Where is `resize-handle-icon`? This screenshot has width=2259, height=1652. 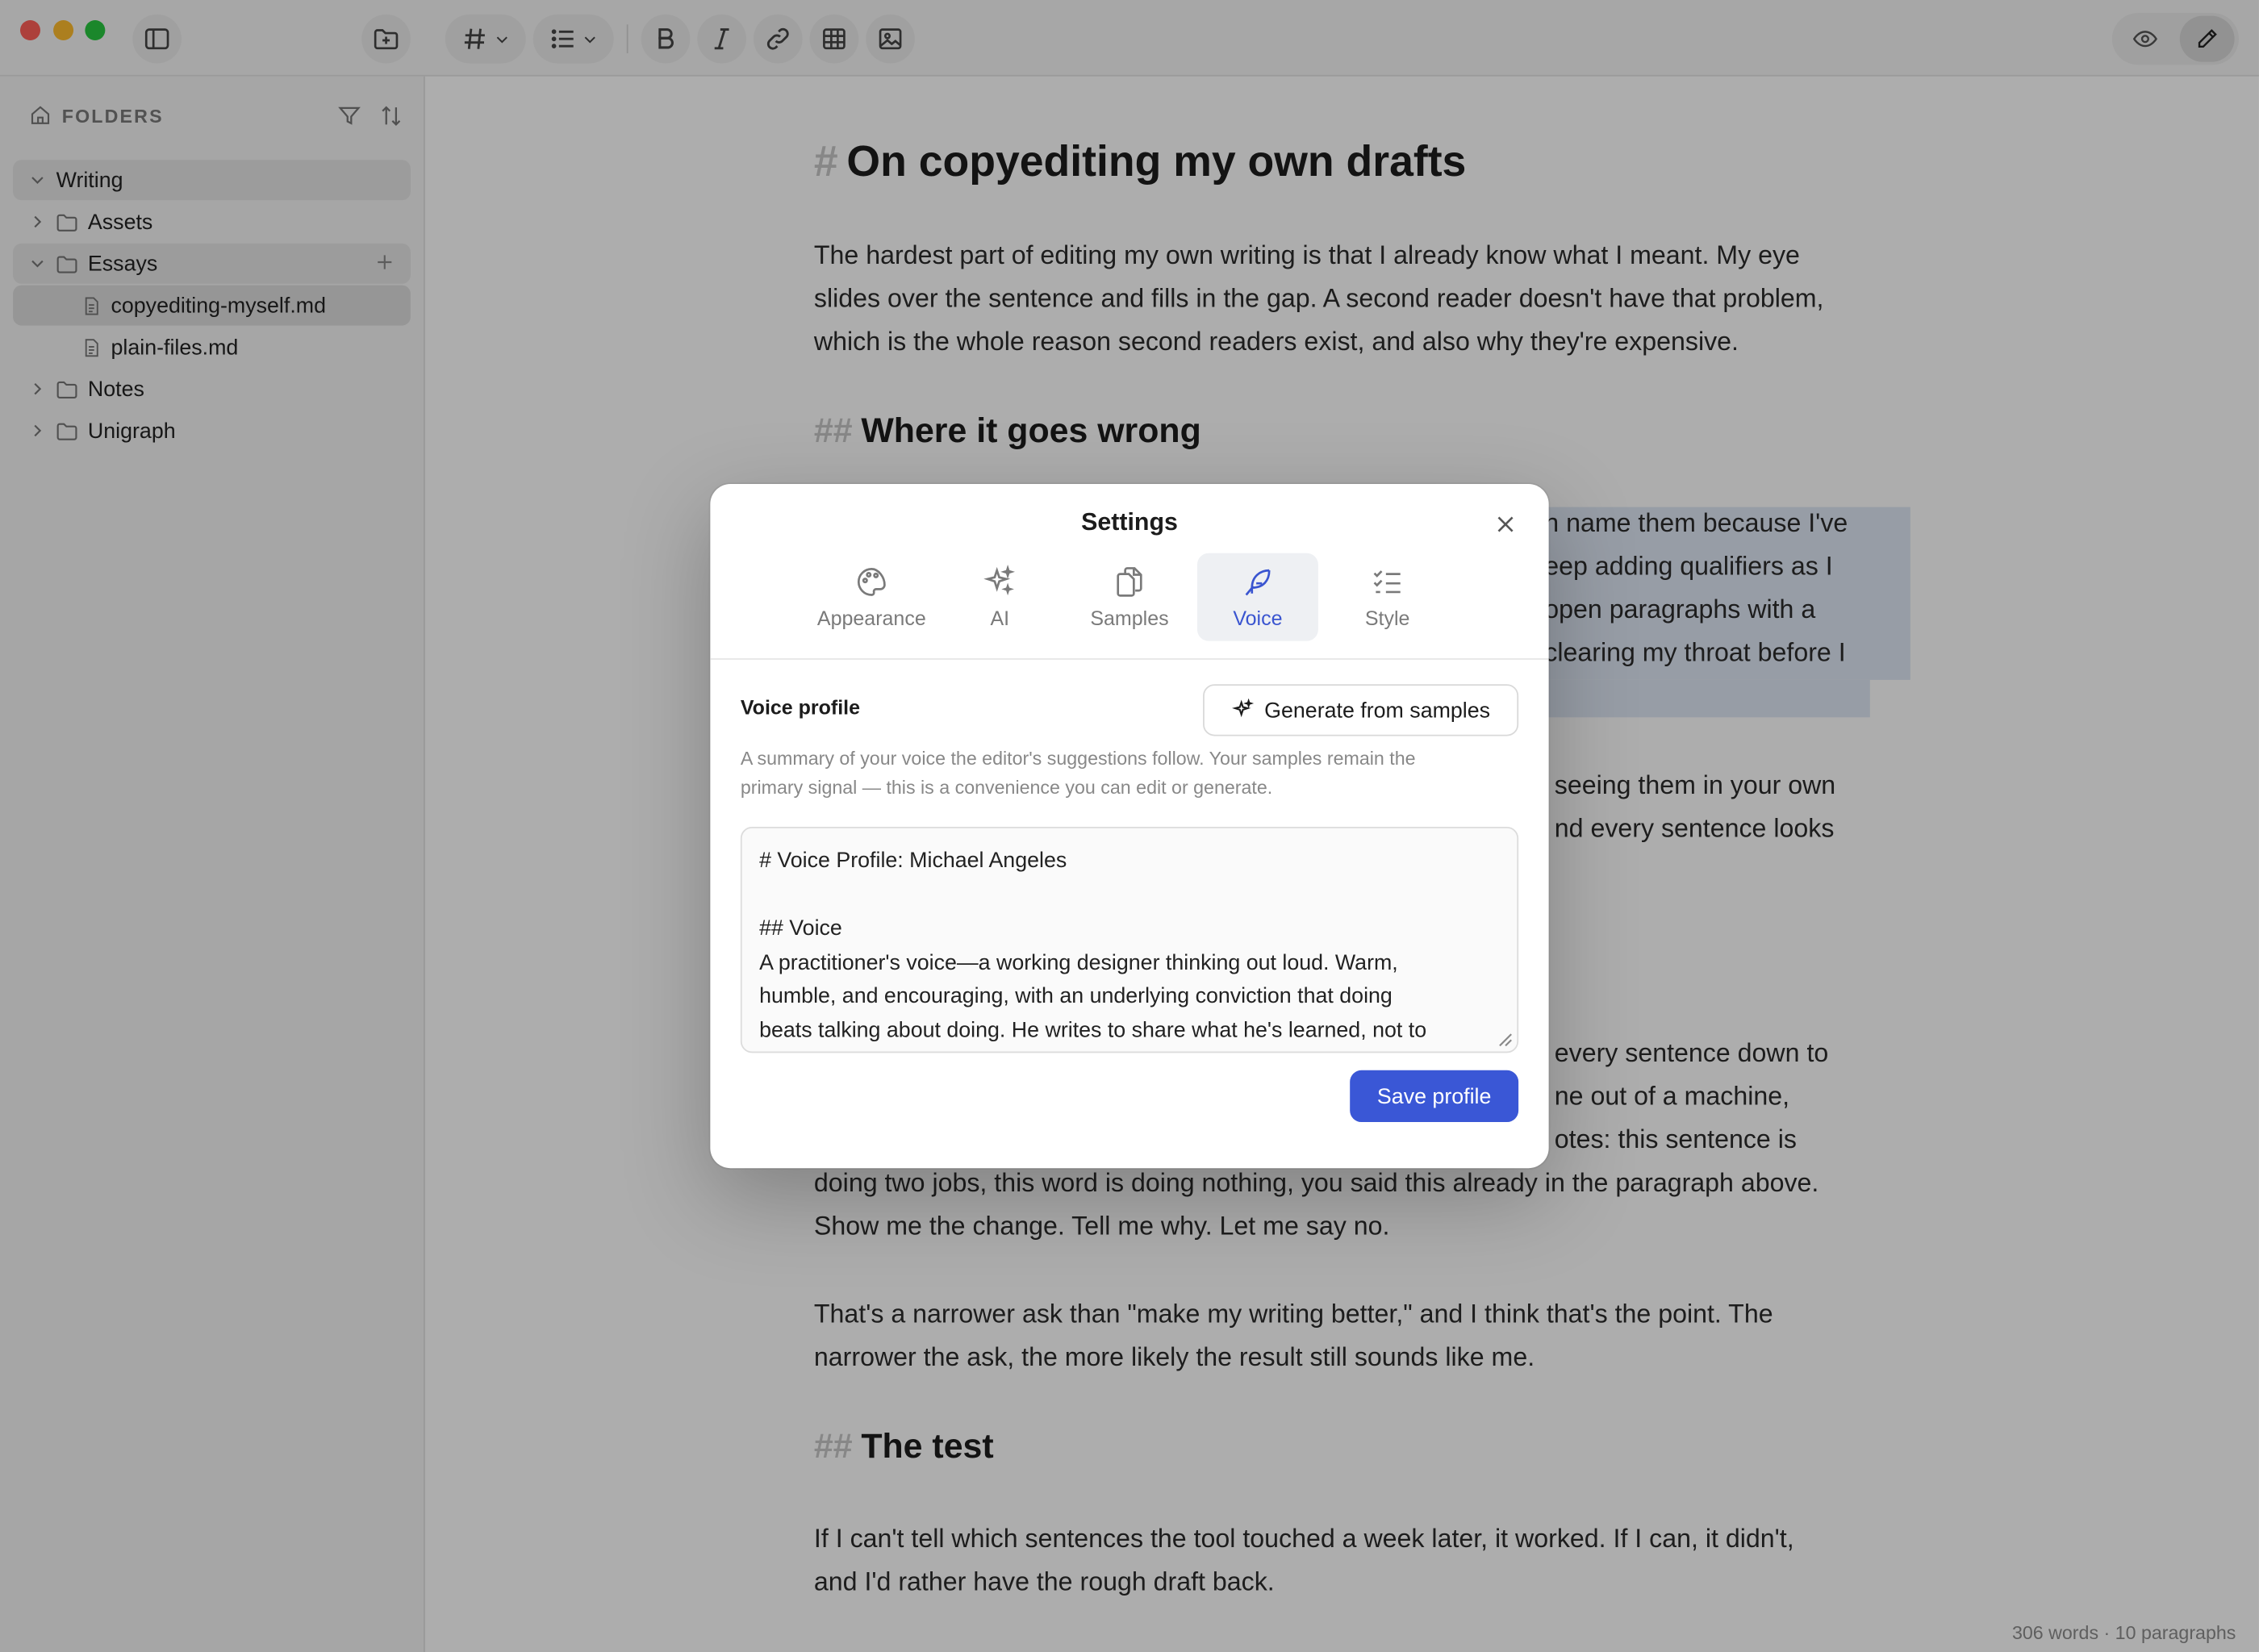 resize-handle-icon is located at coordinates (1505, 1038).